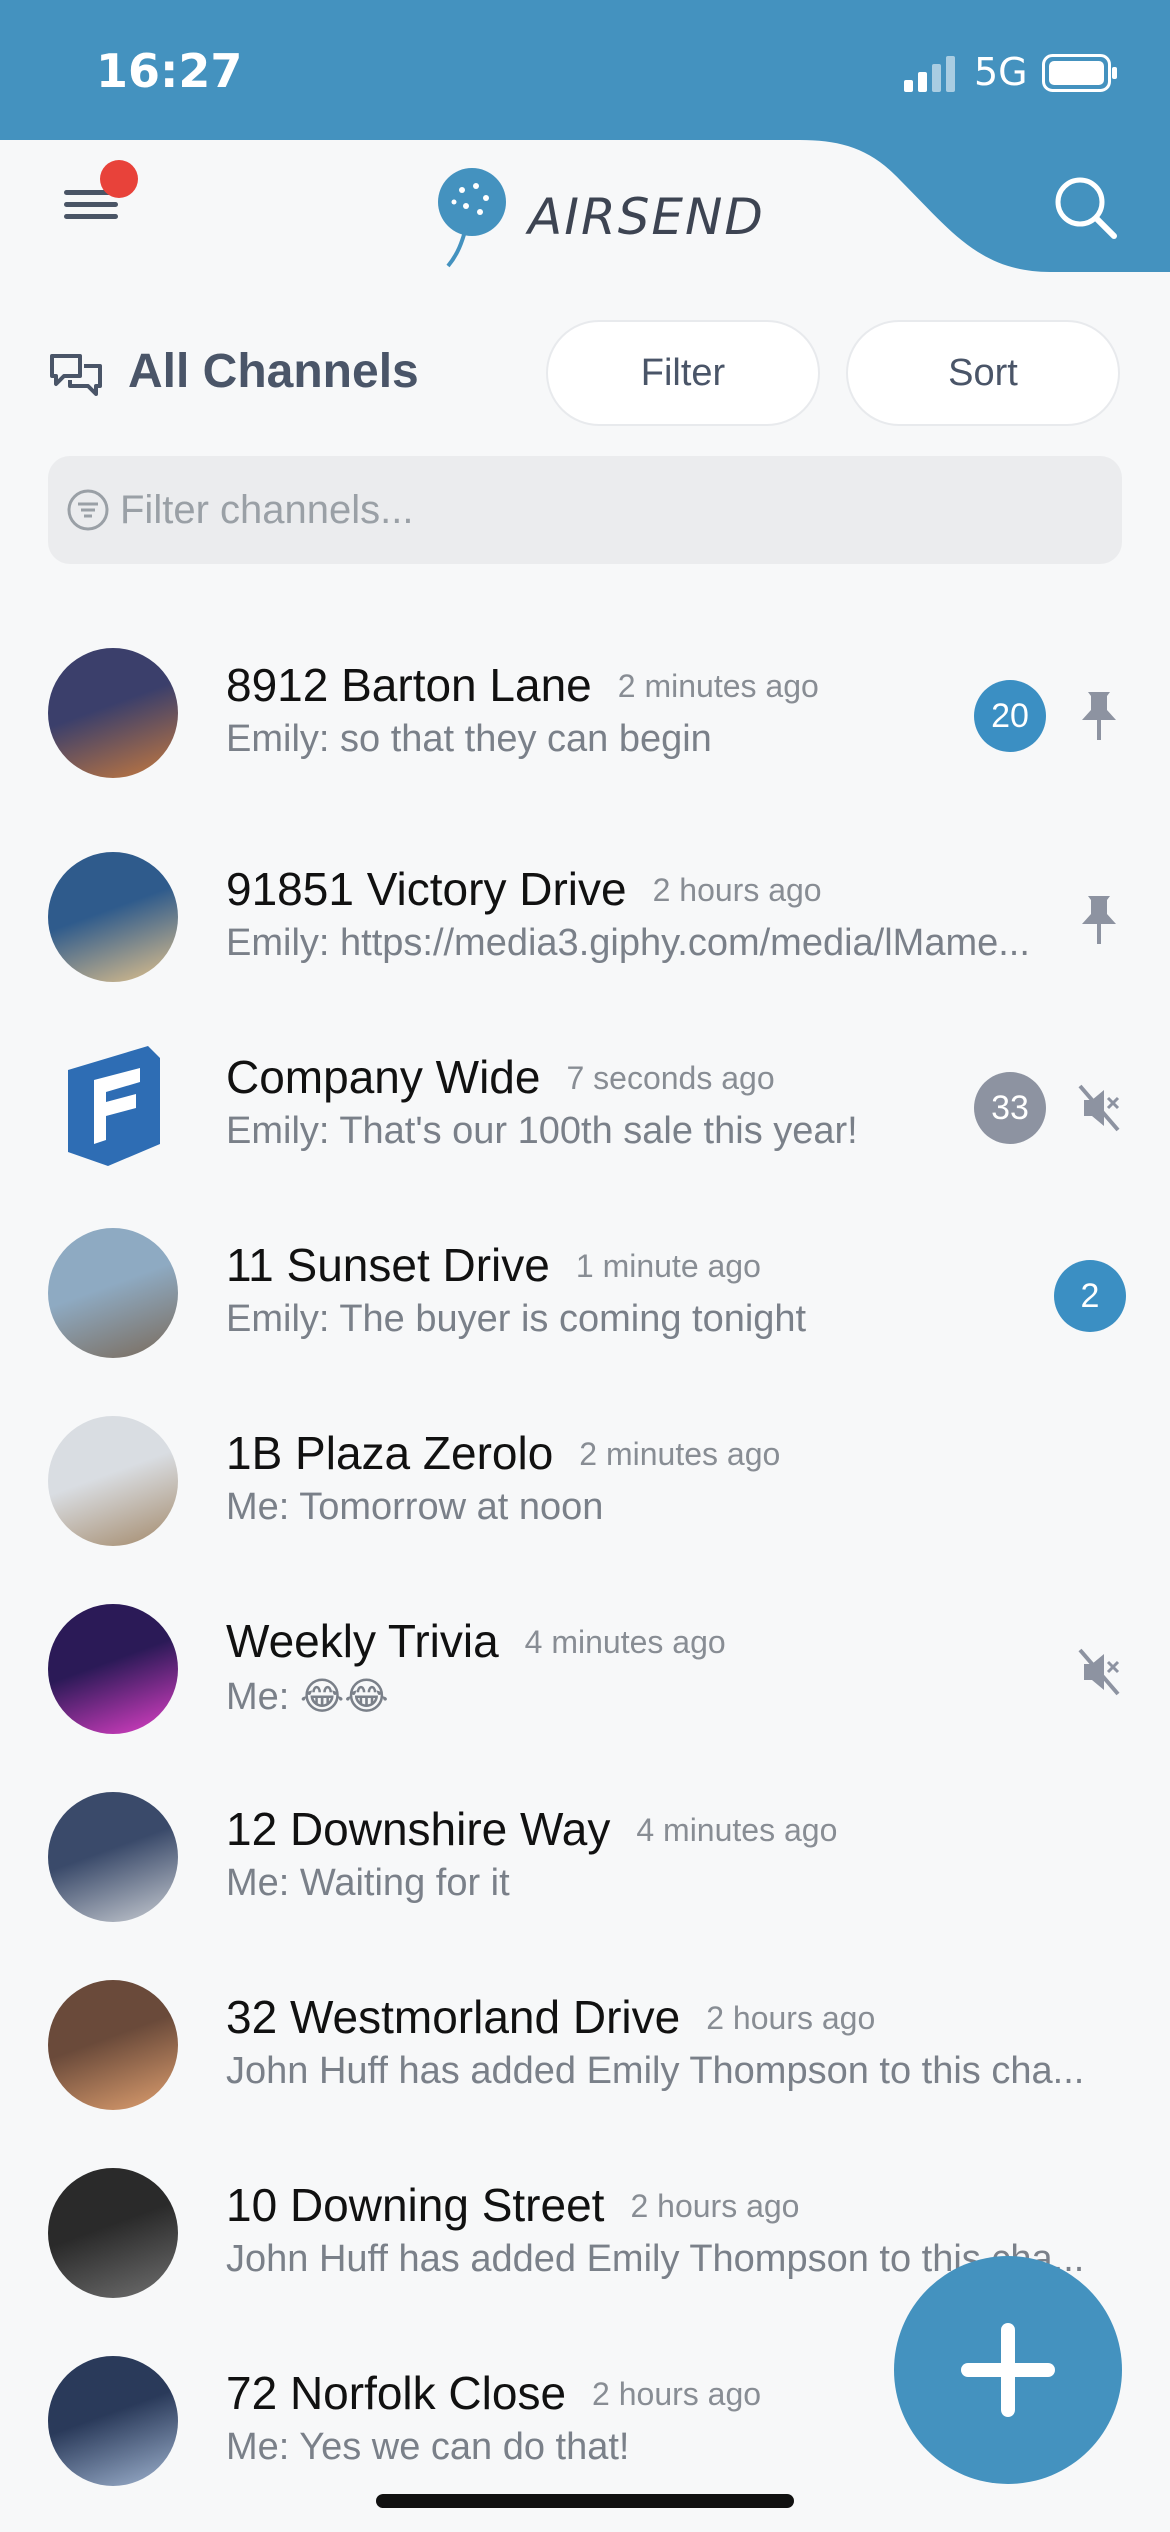 The height and width of the screenshot is (2532, 1170). I want to click on status-time: 16:27, so click(169, 71).